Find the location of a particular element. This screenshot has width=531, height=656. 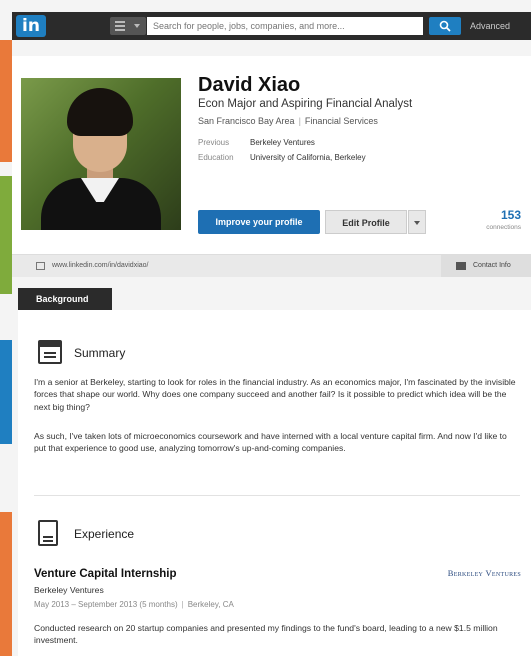

profile-location: San Francisco Bay Area is located at coordinates (246, 121).